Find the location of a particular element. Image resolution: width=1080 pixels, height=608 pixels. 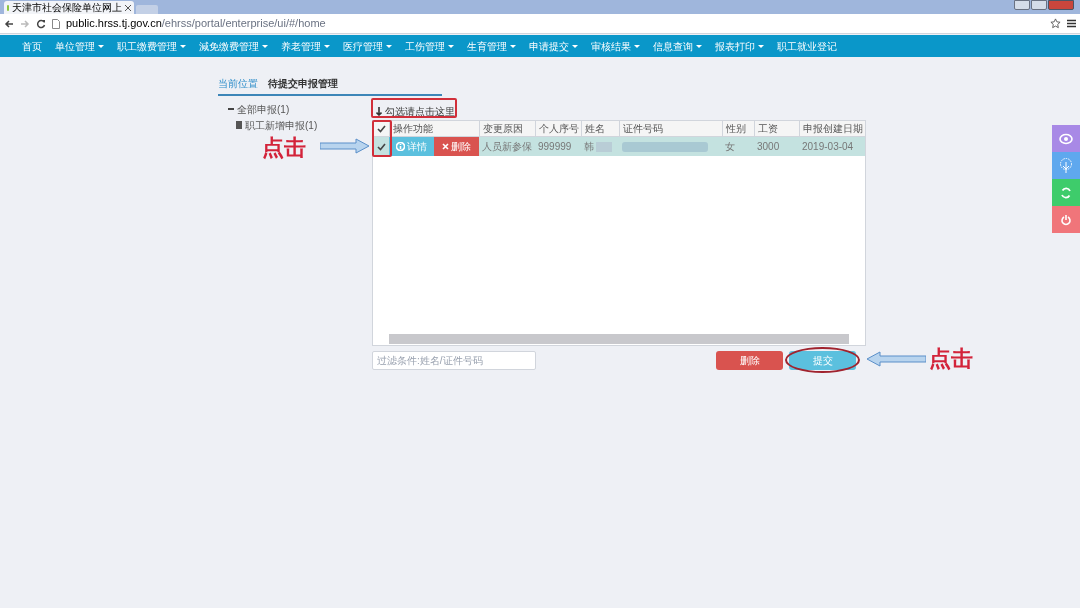

nav-menu-item: 医疗管理 is located at coordinates (367, 46).